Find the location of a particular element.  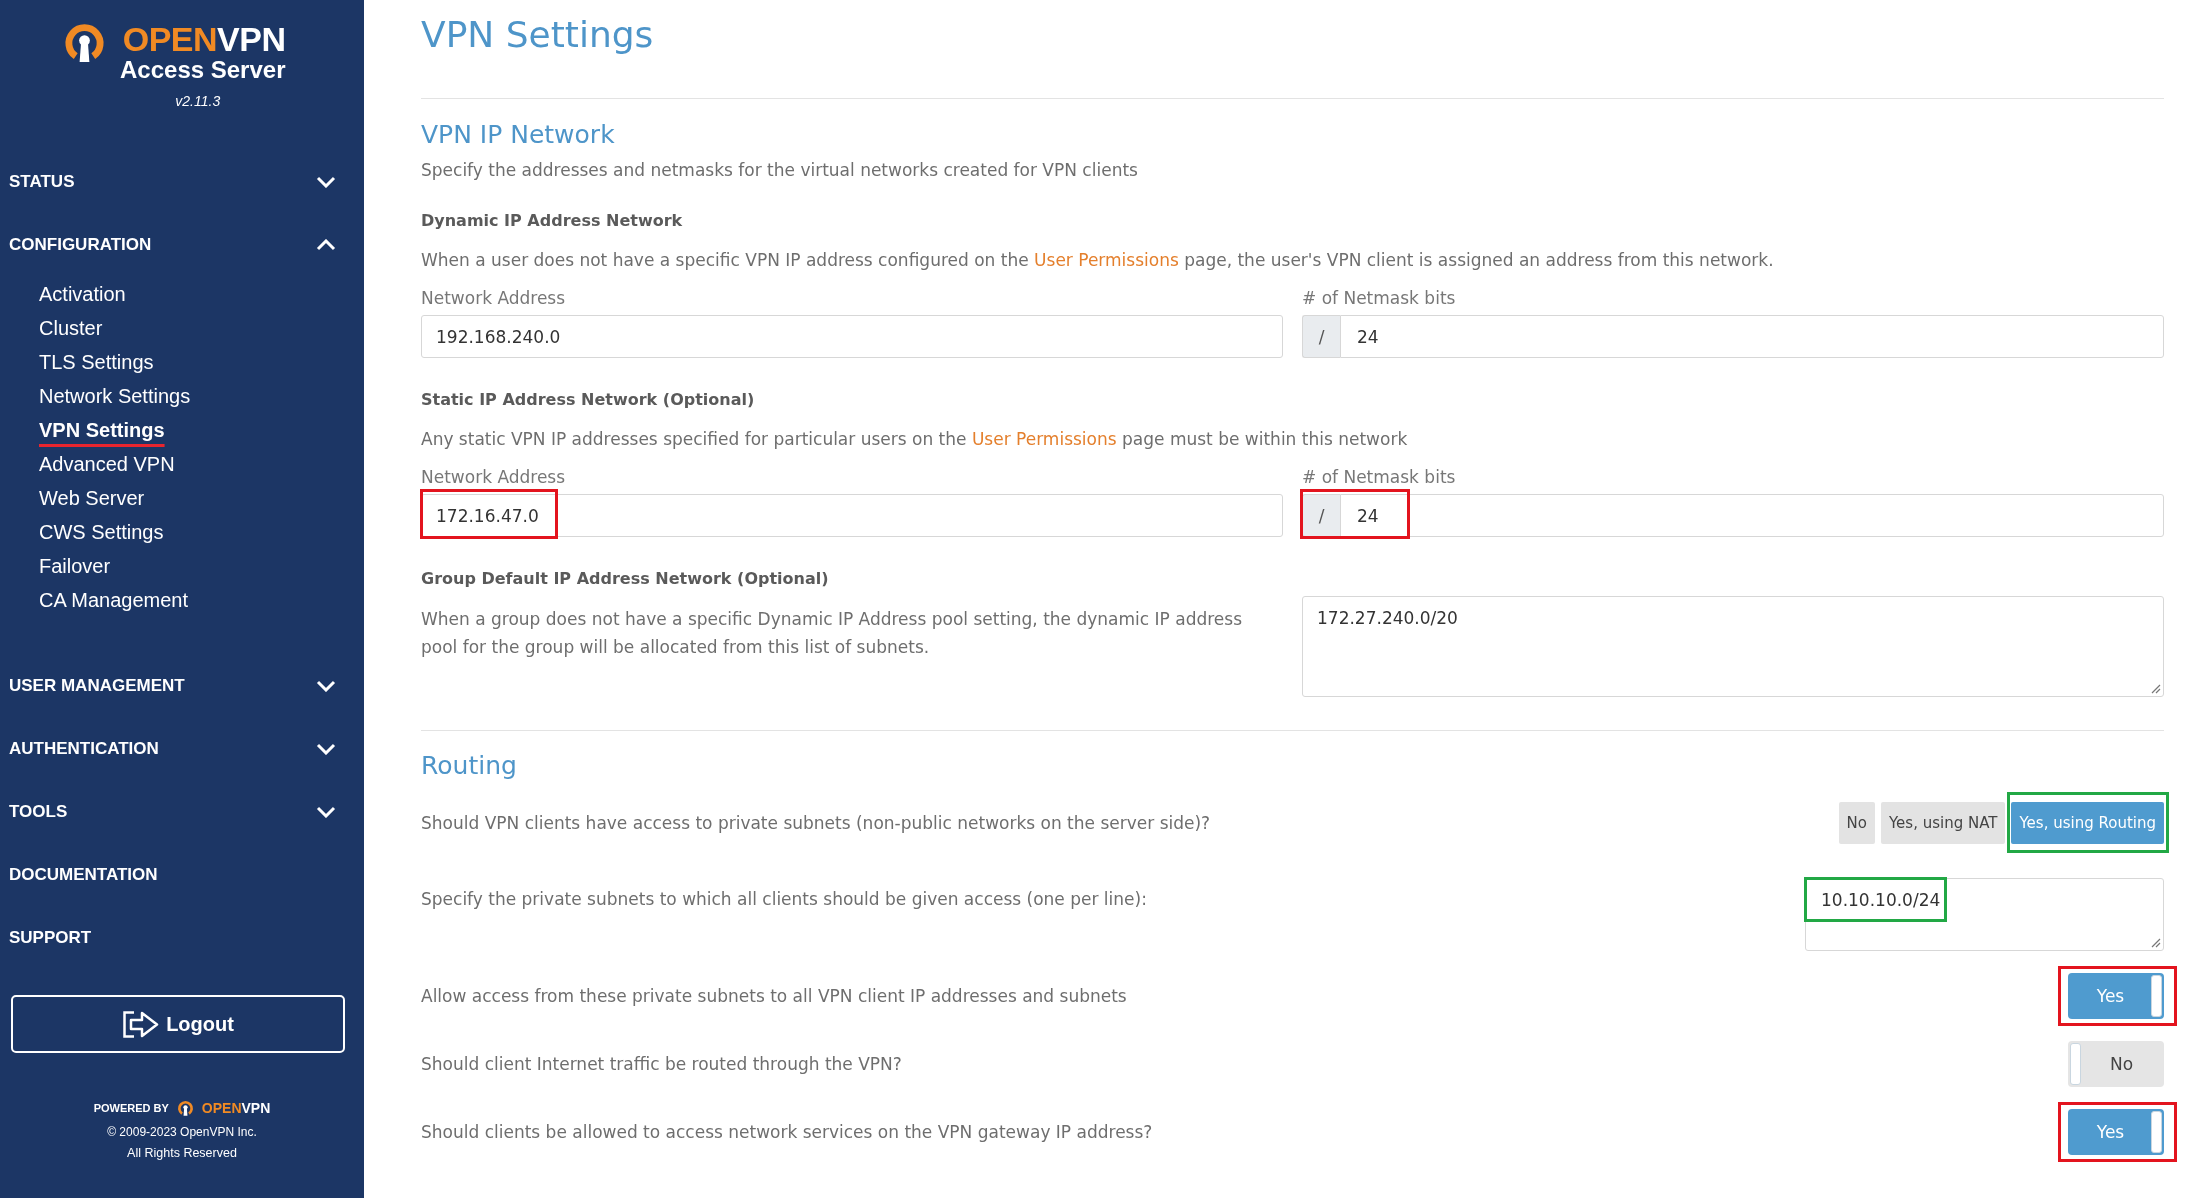

nav-item: Network Settings is located at coordinates (95, 396).